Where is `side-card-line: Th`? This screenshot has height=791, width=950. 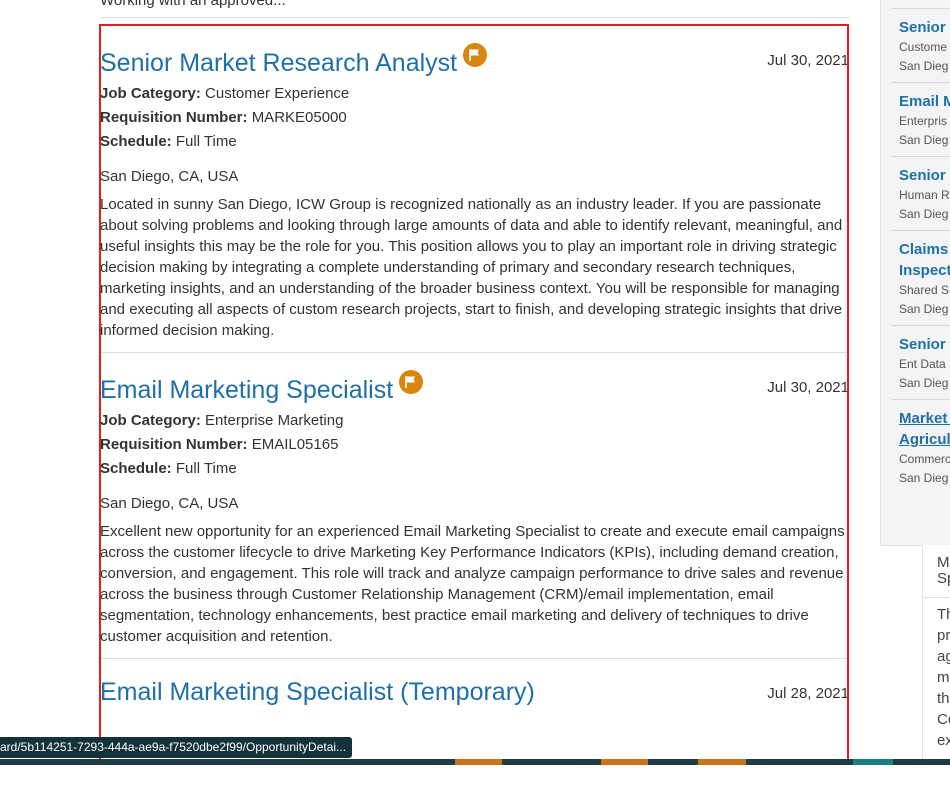
side-card-line: Th is located at coordinates (943, 614).